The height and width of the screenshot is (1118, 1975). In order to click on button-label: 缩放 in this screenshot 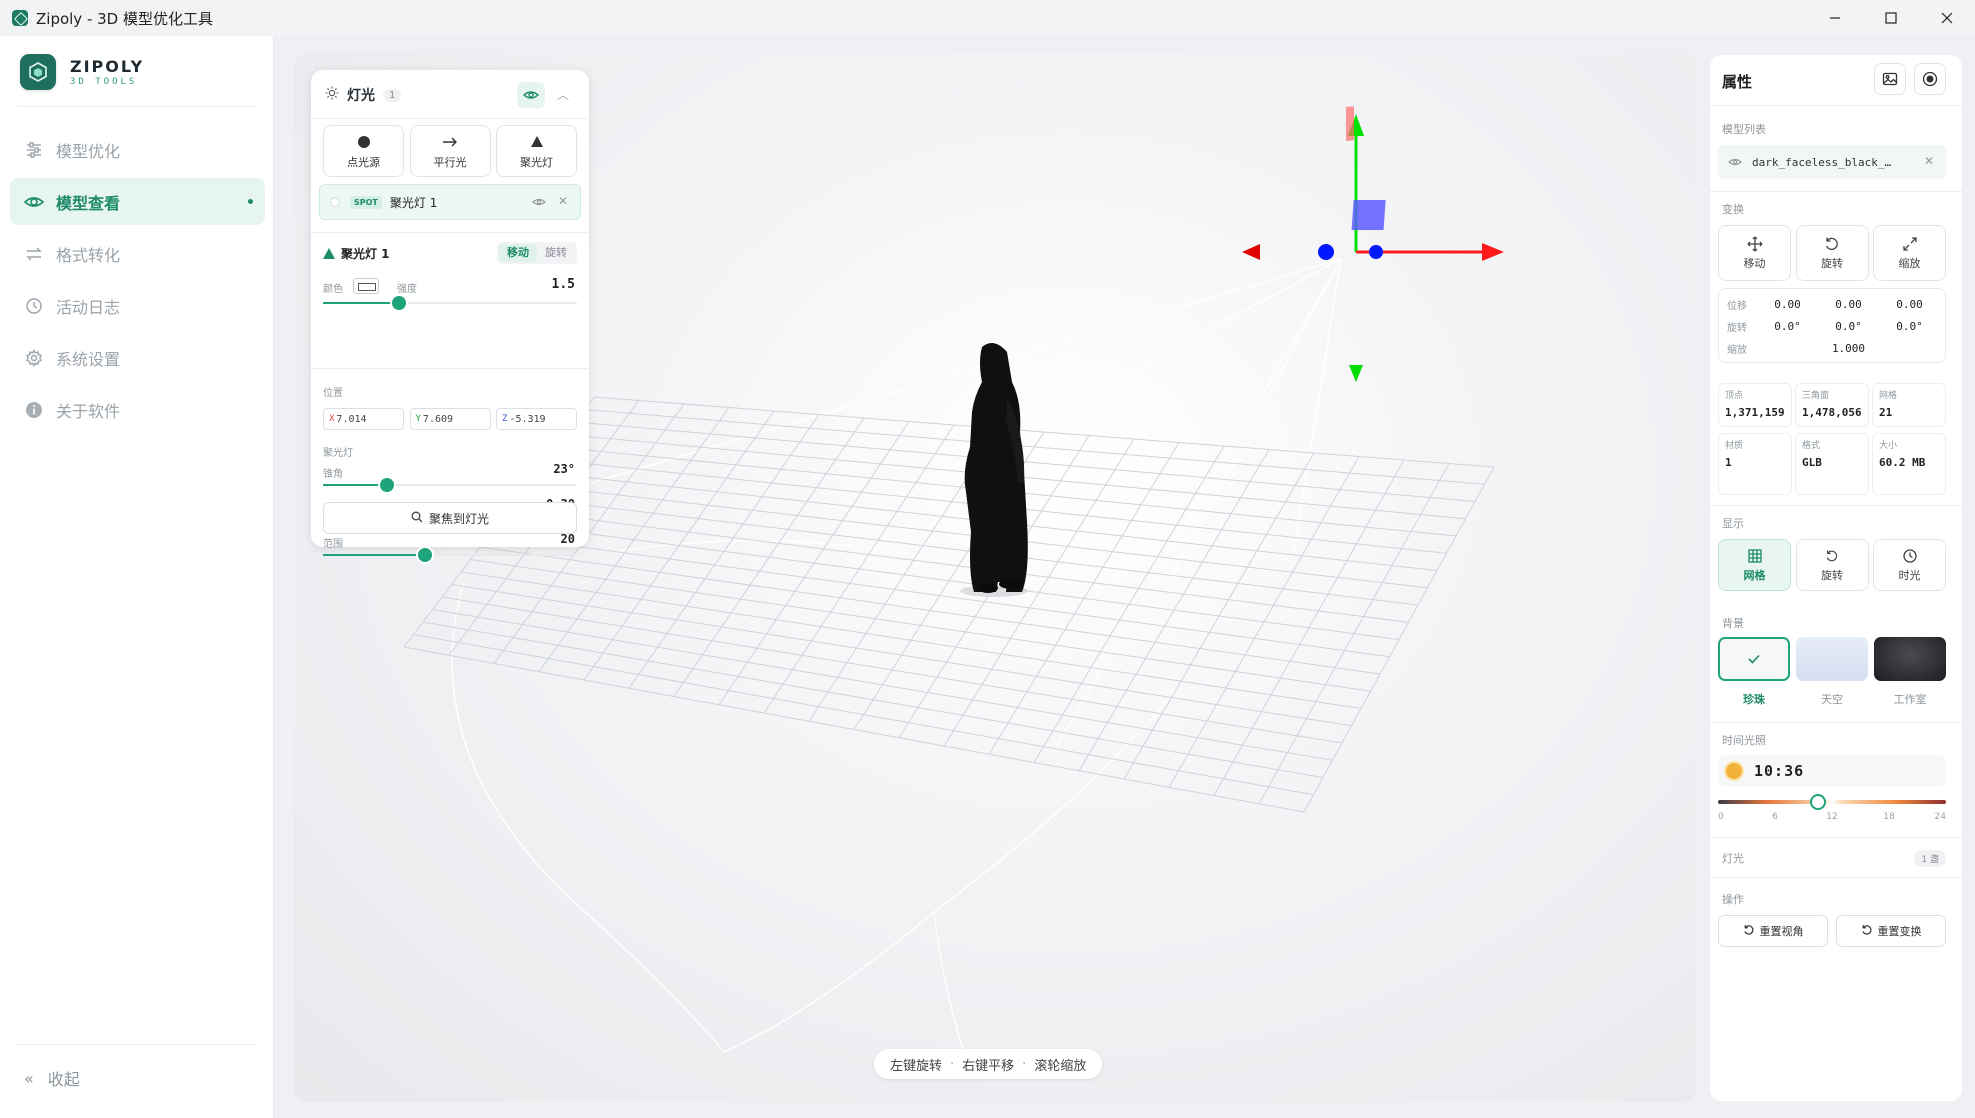, I will do `click(1909, 263)`.